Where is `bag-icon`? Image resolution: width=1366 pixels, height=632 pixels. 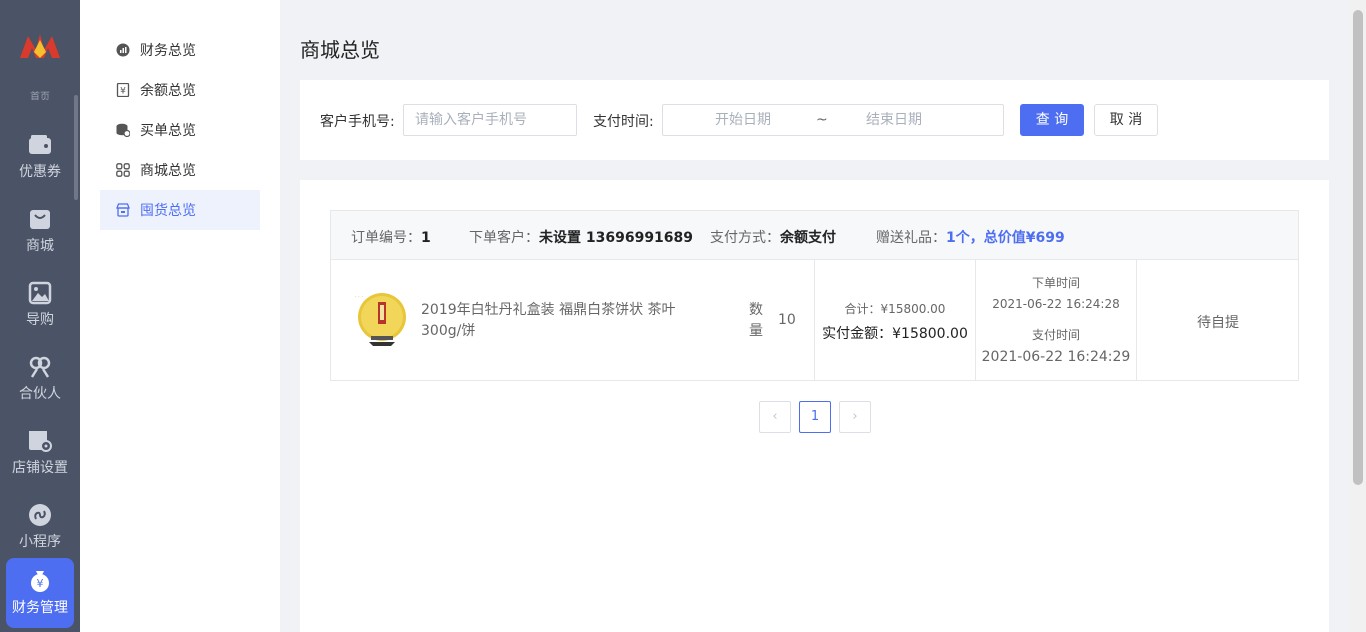
bag-icon is located at coordinates (40, 219).